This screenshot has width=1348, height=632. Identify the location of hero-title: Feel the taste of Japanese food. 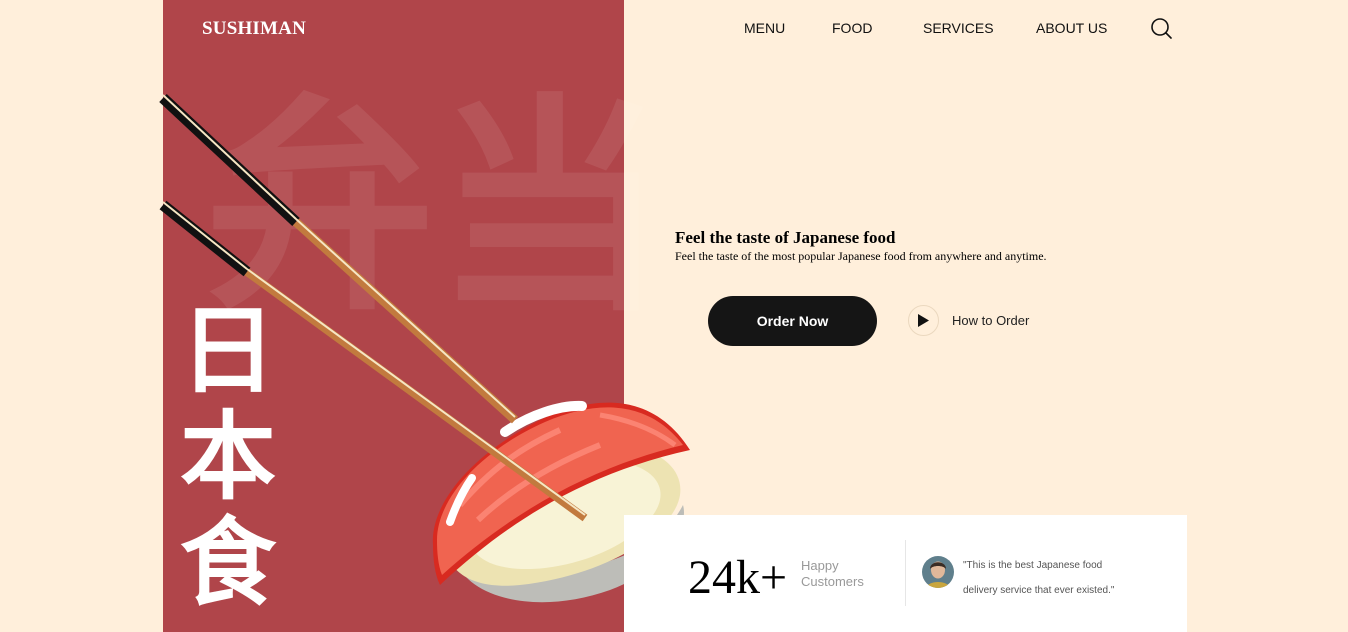
(785, 237).